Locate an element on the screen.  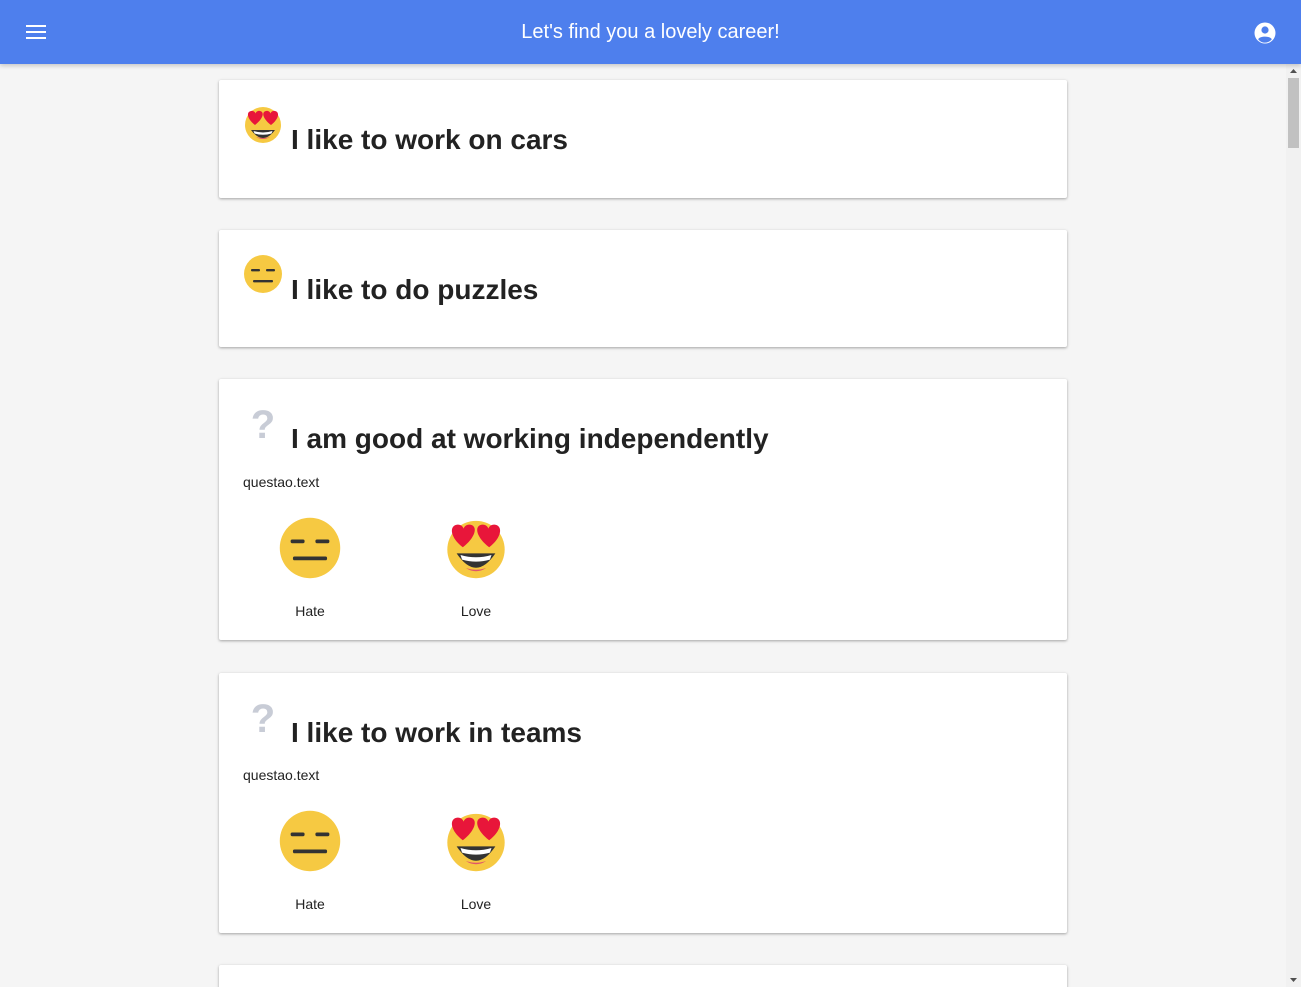
account-button is located at coordinates (1265, 33).